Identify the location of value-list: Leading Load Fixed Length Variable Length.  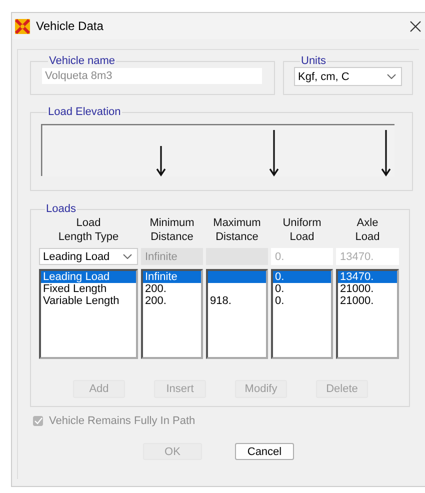
(88, 314).